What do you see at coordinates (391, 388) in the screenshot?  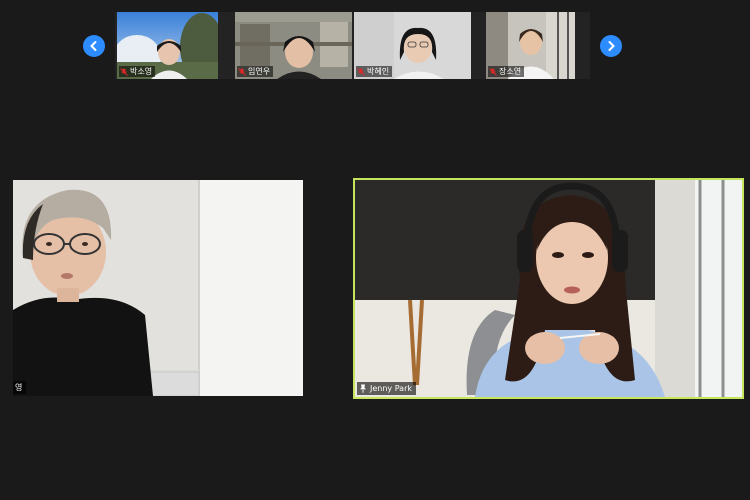 I see `participant-name: Jenny Park` at bounding box center [391, 388].